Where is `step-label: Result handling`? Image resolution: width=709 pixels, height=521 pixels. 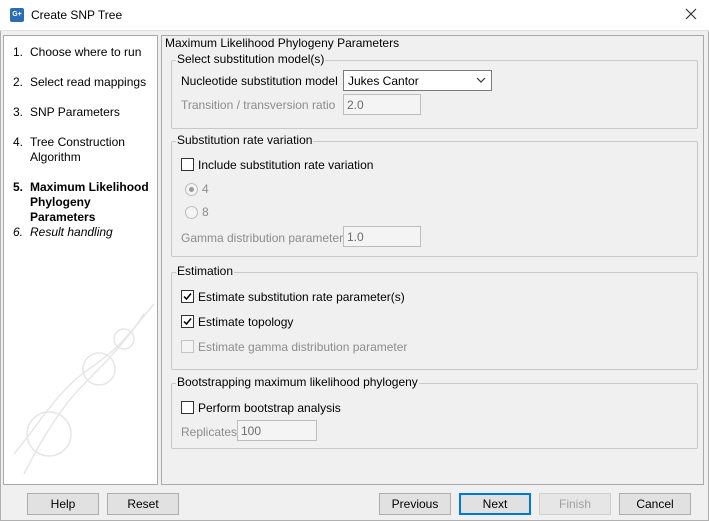
step-label: Result handling is located at coordinates (71, 232).